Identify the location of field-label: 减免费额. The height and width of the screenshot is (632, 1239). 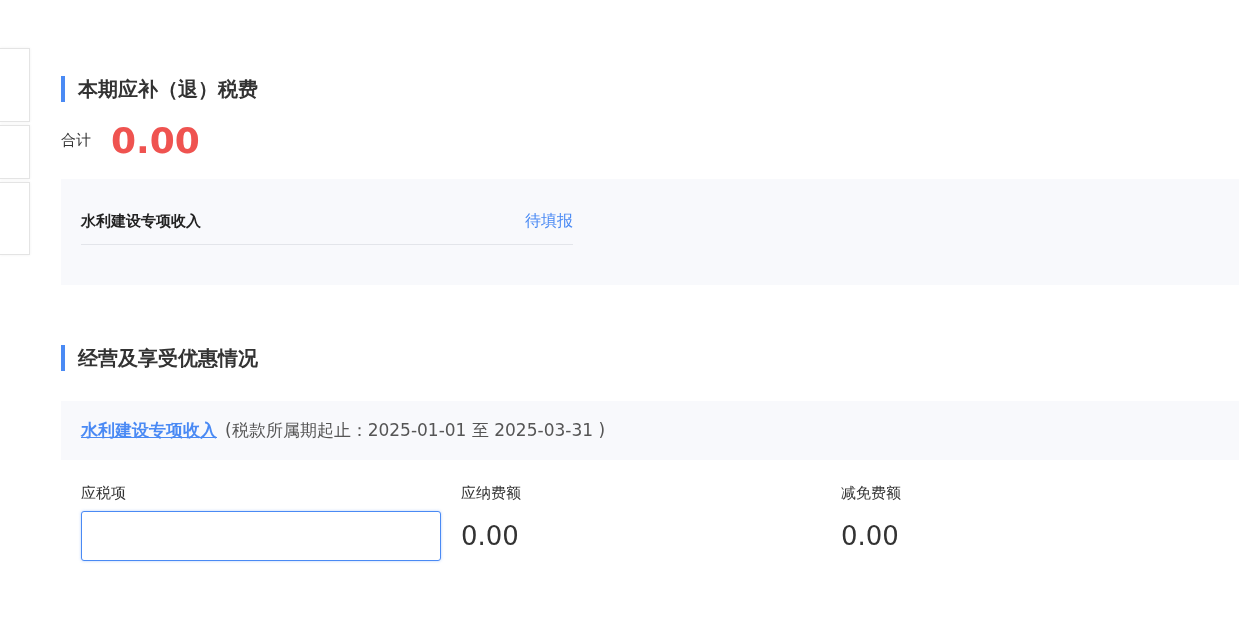
(871, 493).